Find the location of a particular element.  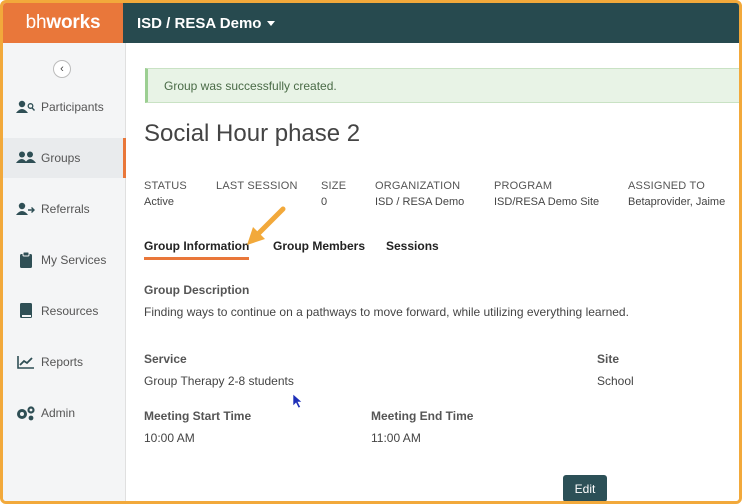

annotation-arrow-icon is located at coordinates (266, 225).